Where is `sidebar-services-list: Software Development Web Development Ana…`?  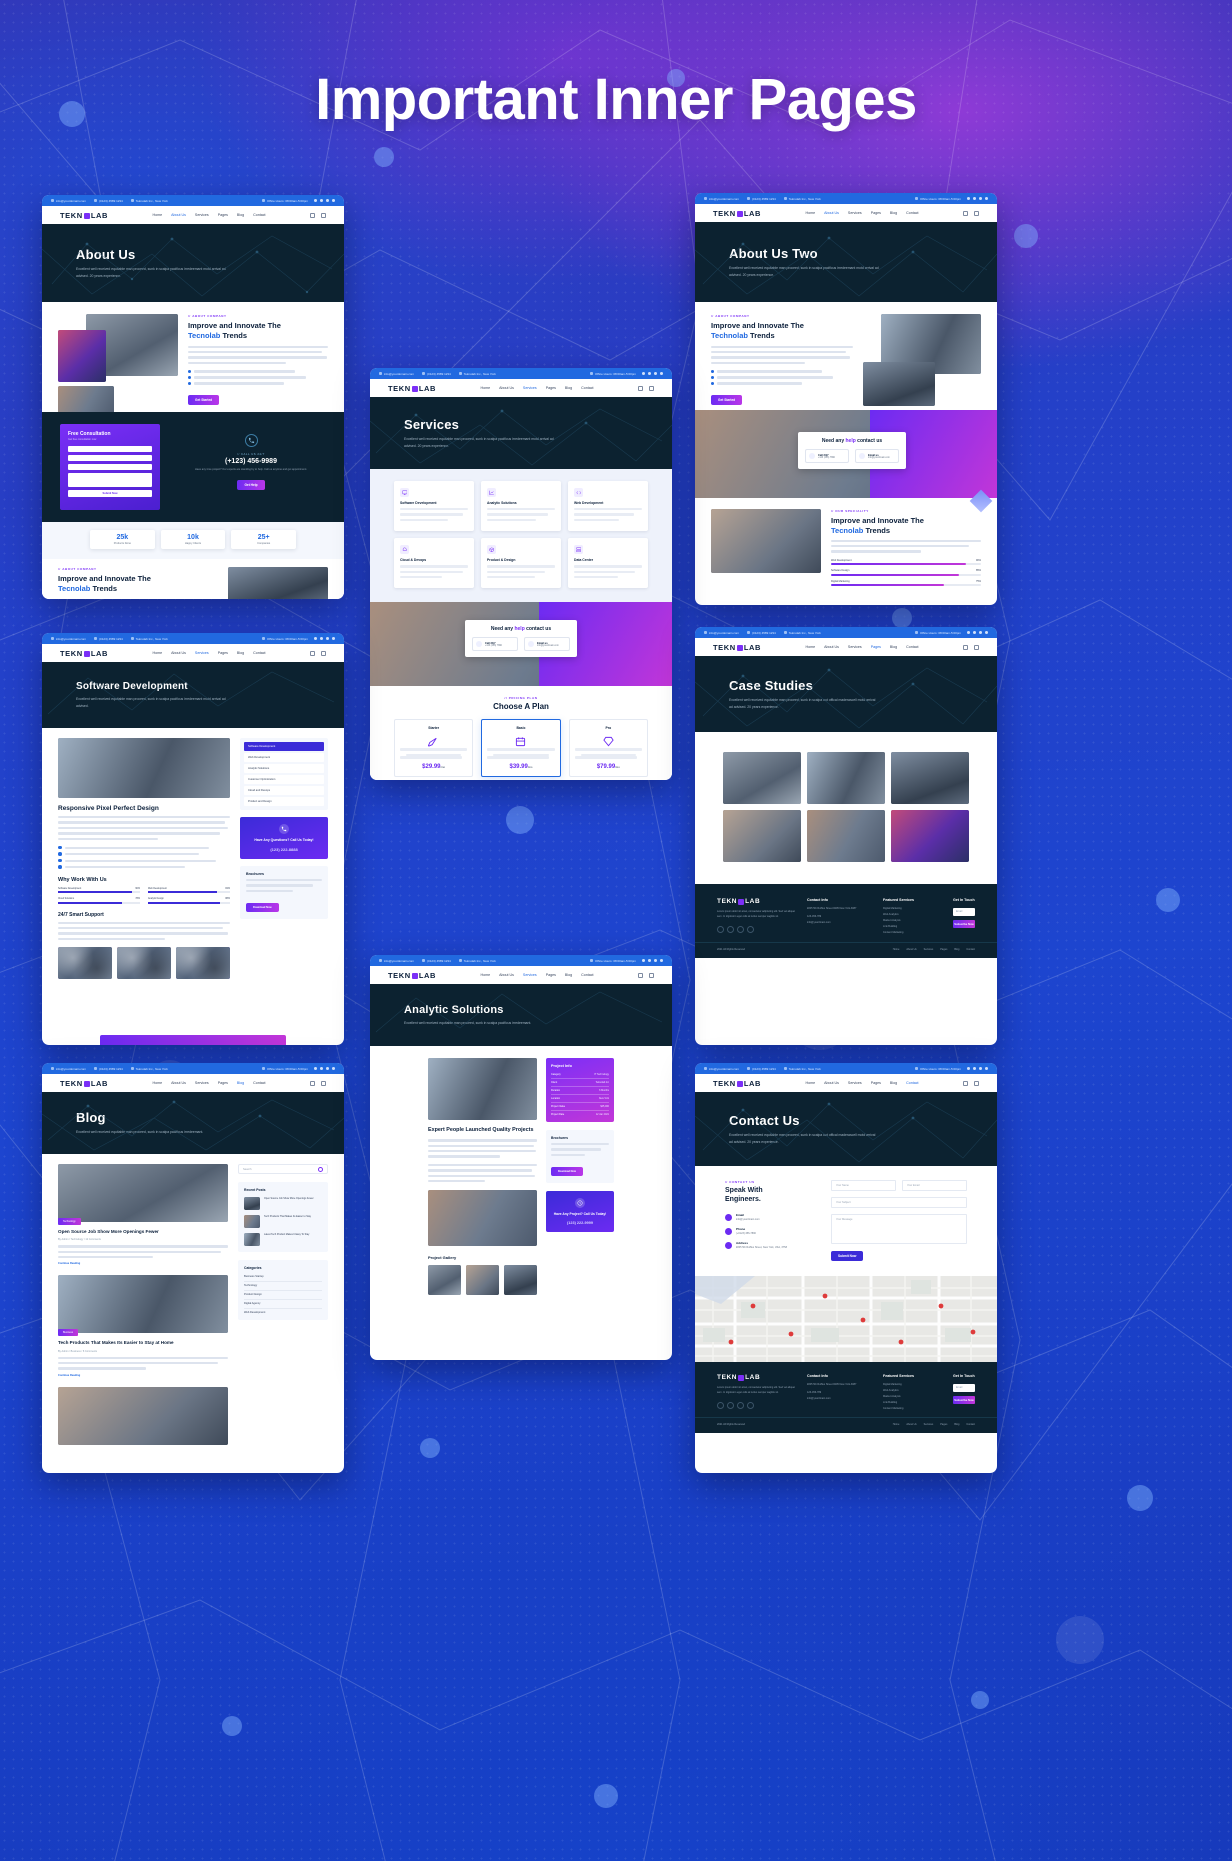
sidebar-services-list: Software Development Web Development Ana… is located at coordinates (284, 774).